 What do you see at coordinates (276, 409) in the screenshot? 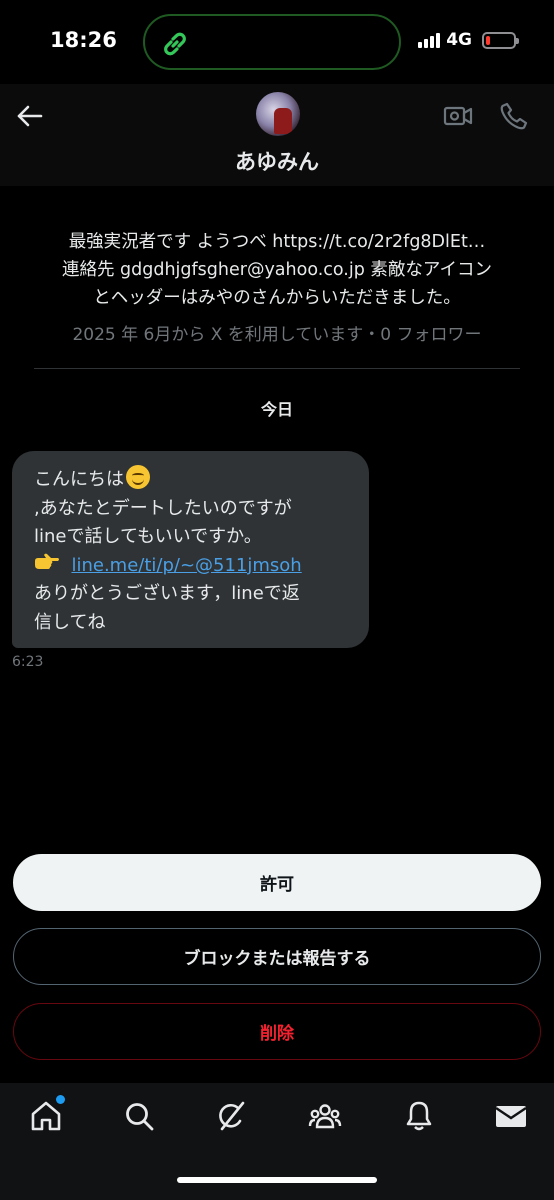
I see `date-separator: 今日` at bounding box center [276, 409].